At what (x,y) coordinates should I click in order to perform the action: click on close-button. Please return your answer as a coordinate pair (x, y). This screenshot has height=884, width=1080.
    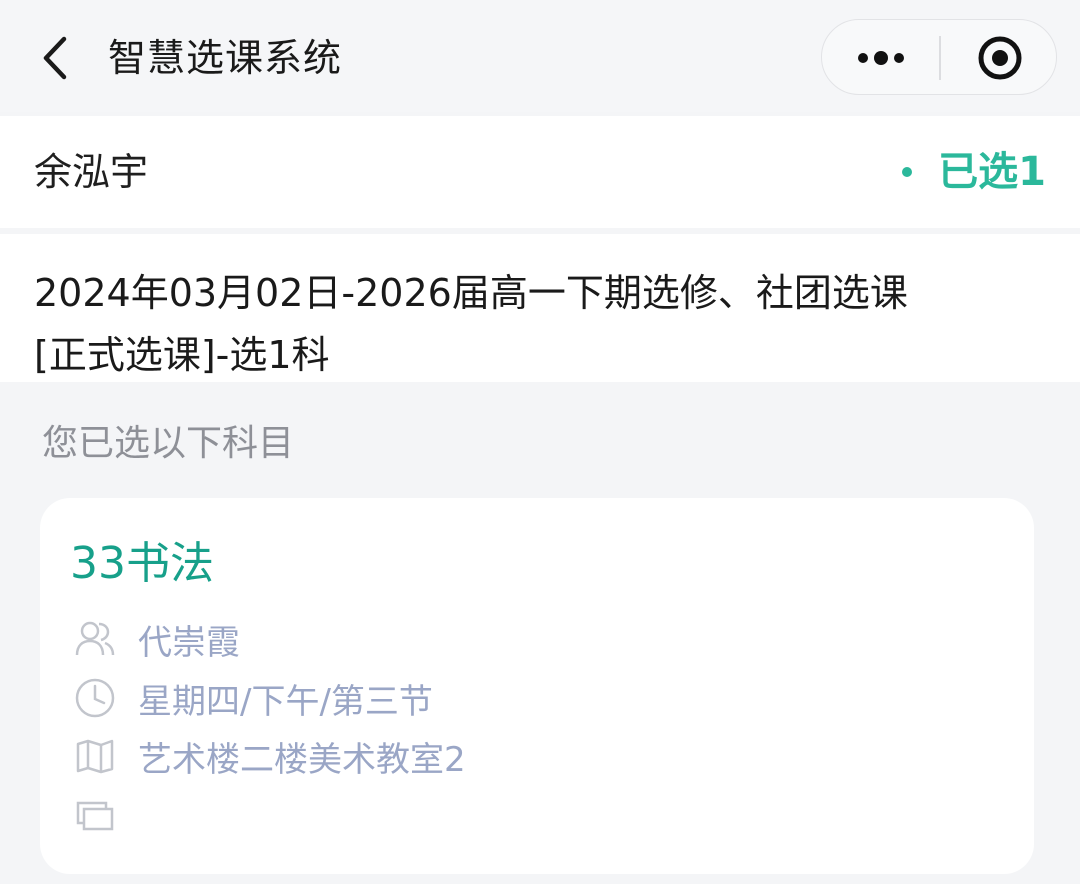
    Looking at the image, I should click on (999, 58).